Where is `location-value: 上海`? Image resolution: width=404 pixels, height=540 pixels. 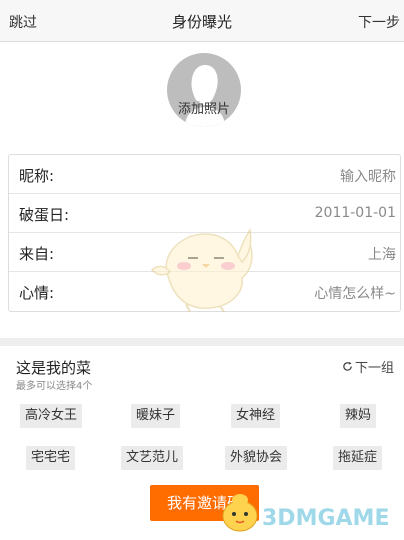
location-value: 上海 is located at coordinates (382, 254).